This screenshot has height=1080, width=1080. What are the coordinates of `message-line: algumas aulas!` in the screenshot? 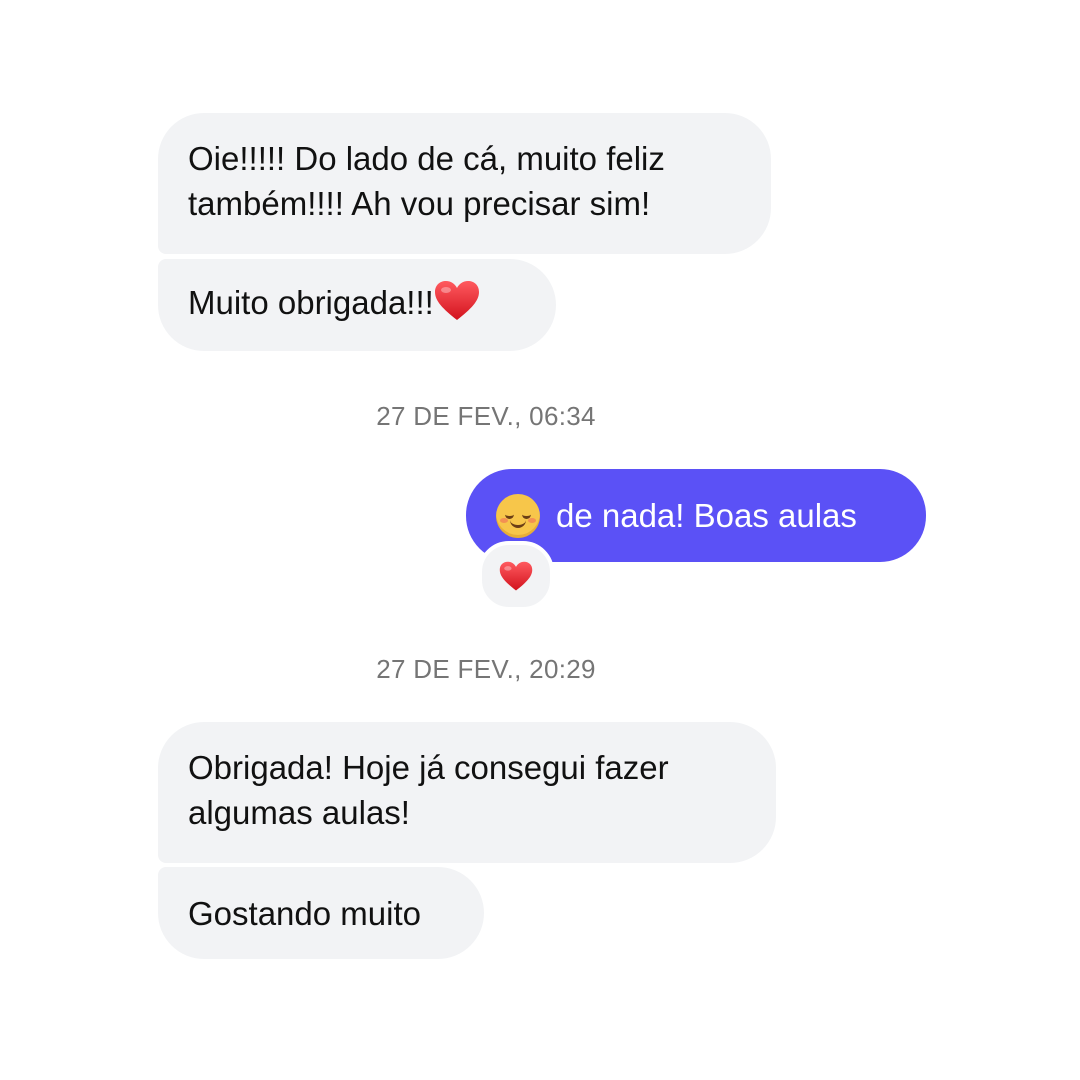 It's located at (299, 812).